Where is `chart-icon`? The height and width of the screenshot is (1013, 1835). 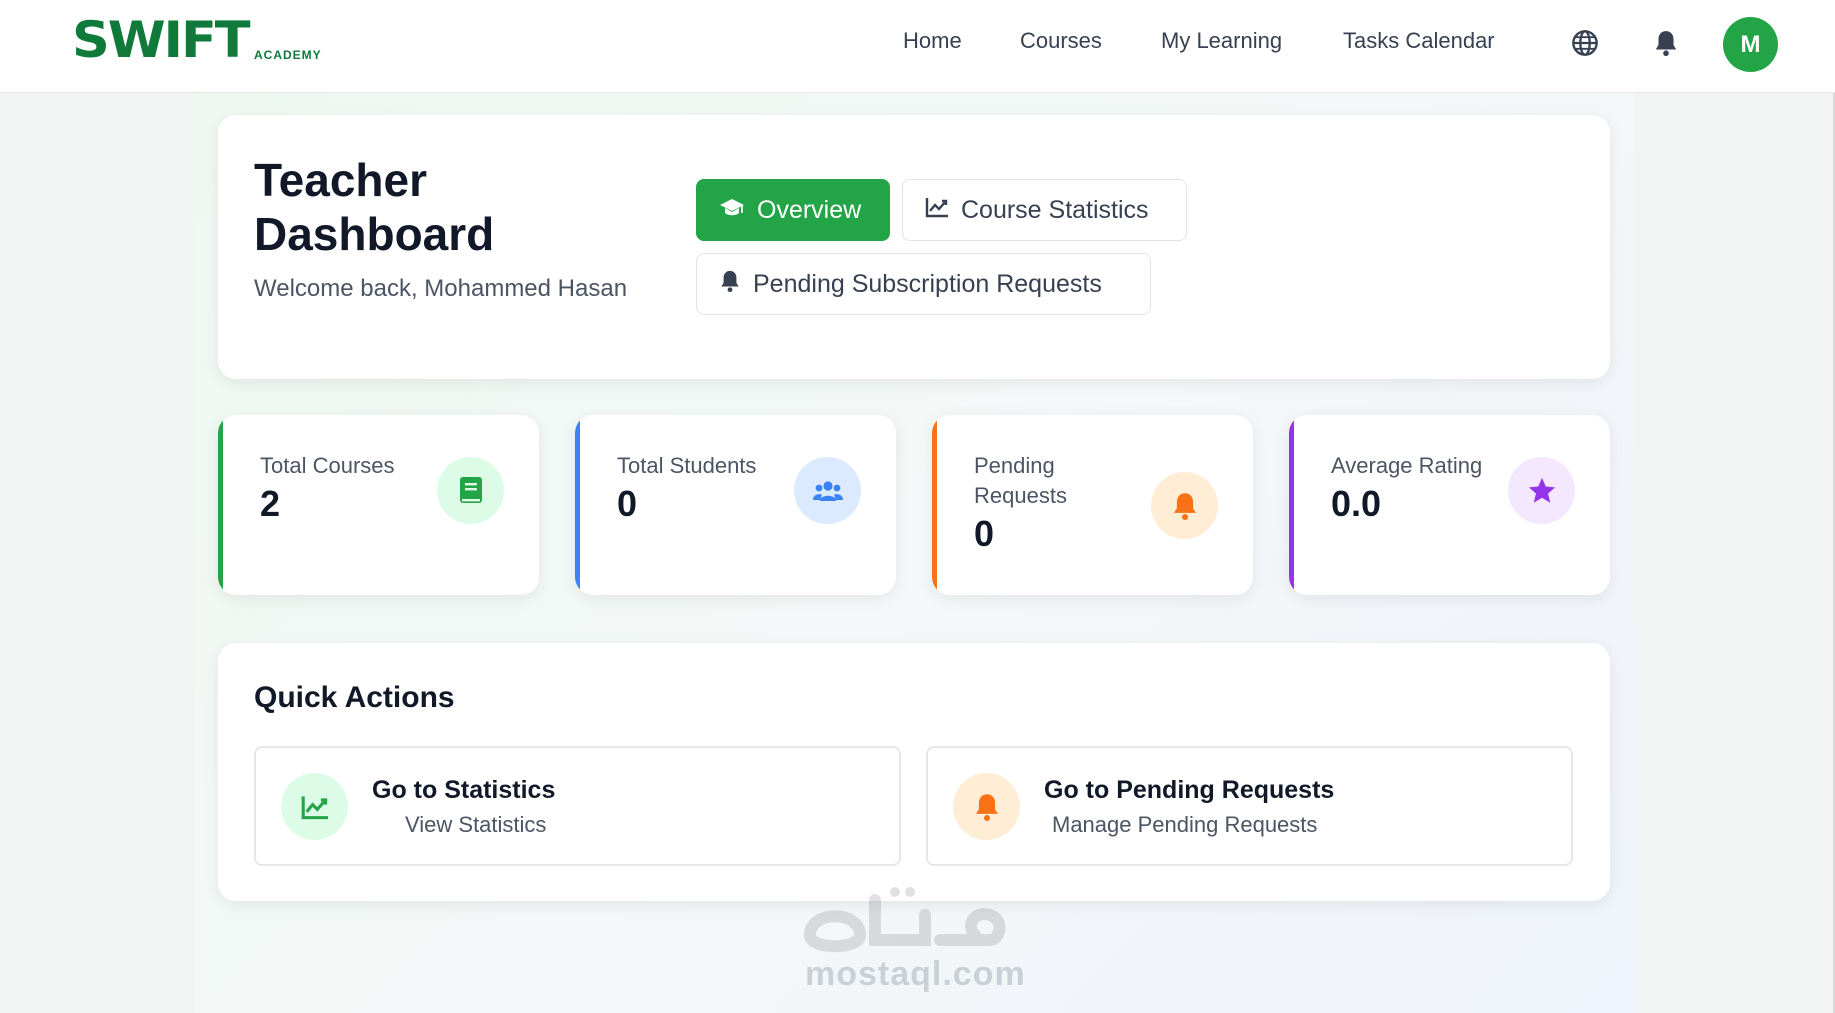 chart-icon is located at coordinates (314, 806).